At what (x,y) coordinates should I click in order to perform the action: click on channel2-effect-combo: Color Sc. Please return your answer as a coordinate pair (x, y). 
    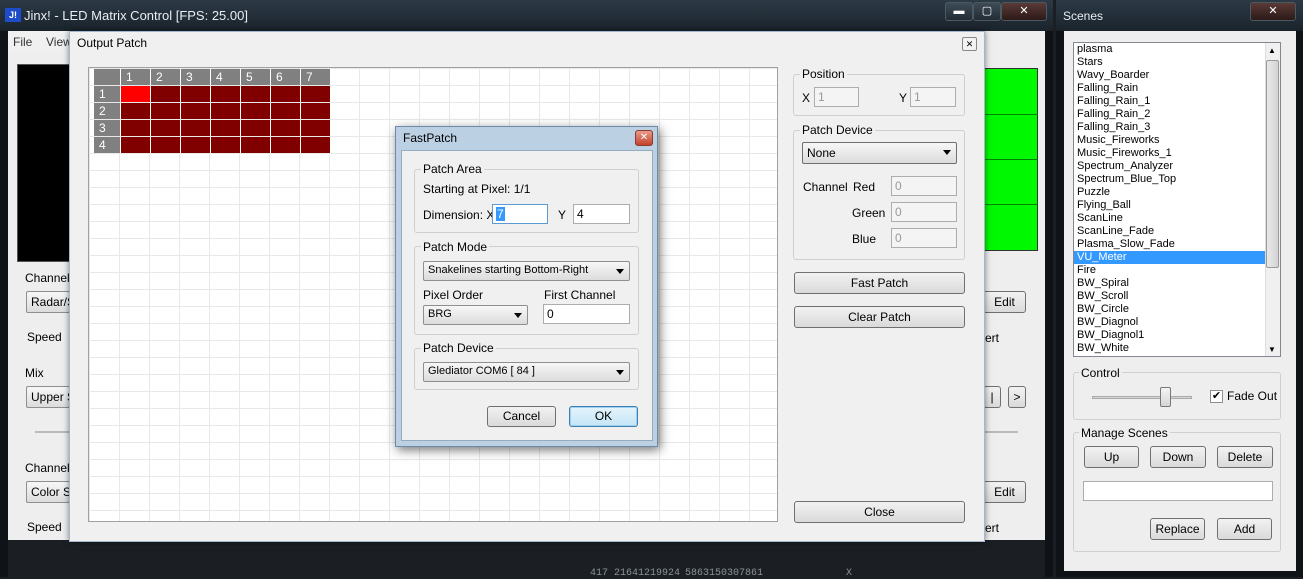
    Looking at the image, I should click on (48, 492).